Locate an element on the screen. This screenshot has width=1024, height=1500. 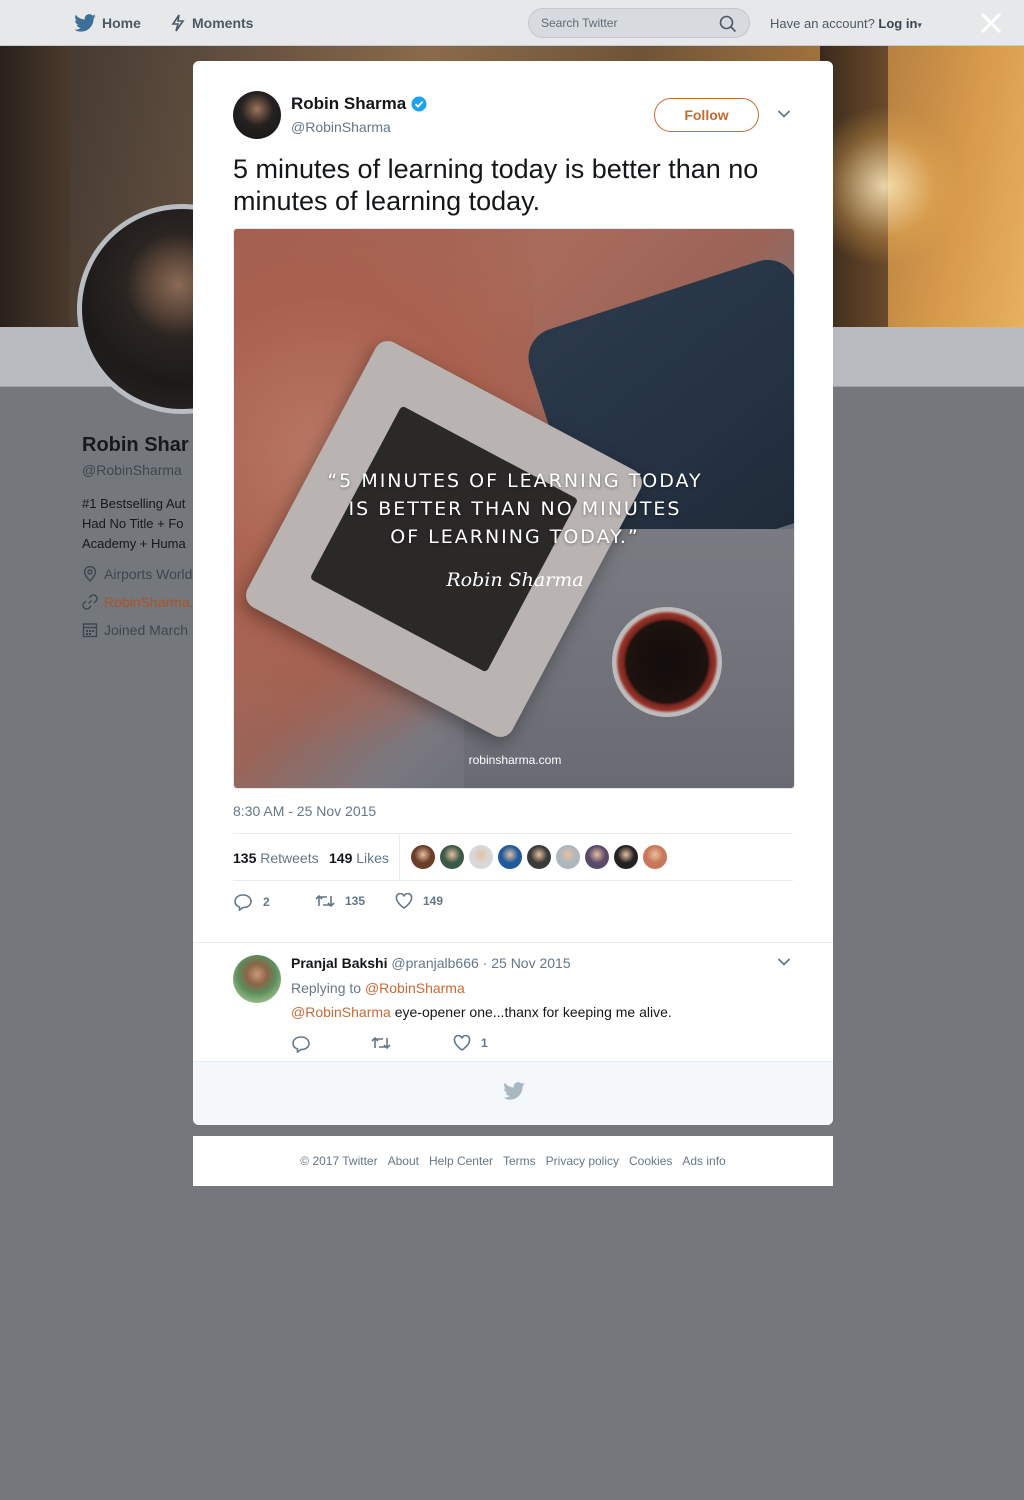
website-text: RobinSharma. is located at coordinates (149, 602).